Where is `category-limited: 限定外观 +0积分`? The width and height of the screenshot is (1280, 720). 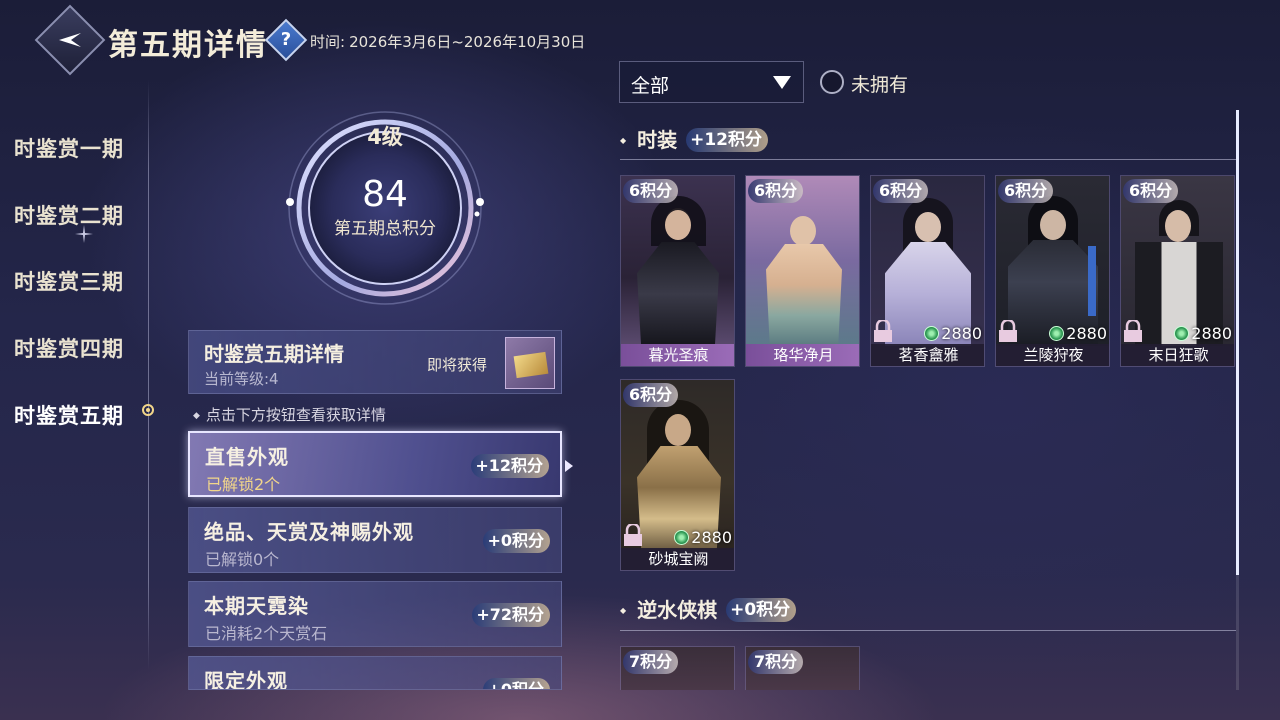
category-limited: 限定外观 +0积分 is located at coordinates (375, 673).